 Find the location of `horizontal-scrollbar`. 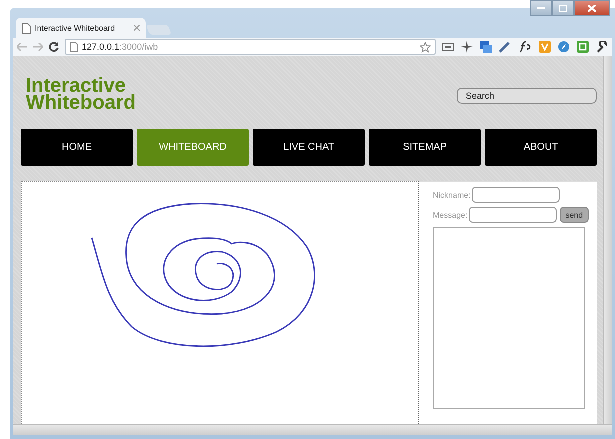

horizontal-scrollbar is located at coordinates (312, 429).